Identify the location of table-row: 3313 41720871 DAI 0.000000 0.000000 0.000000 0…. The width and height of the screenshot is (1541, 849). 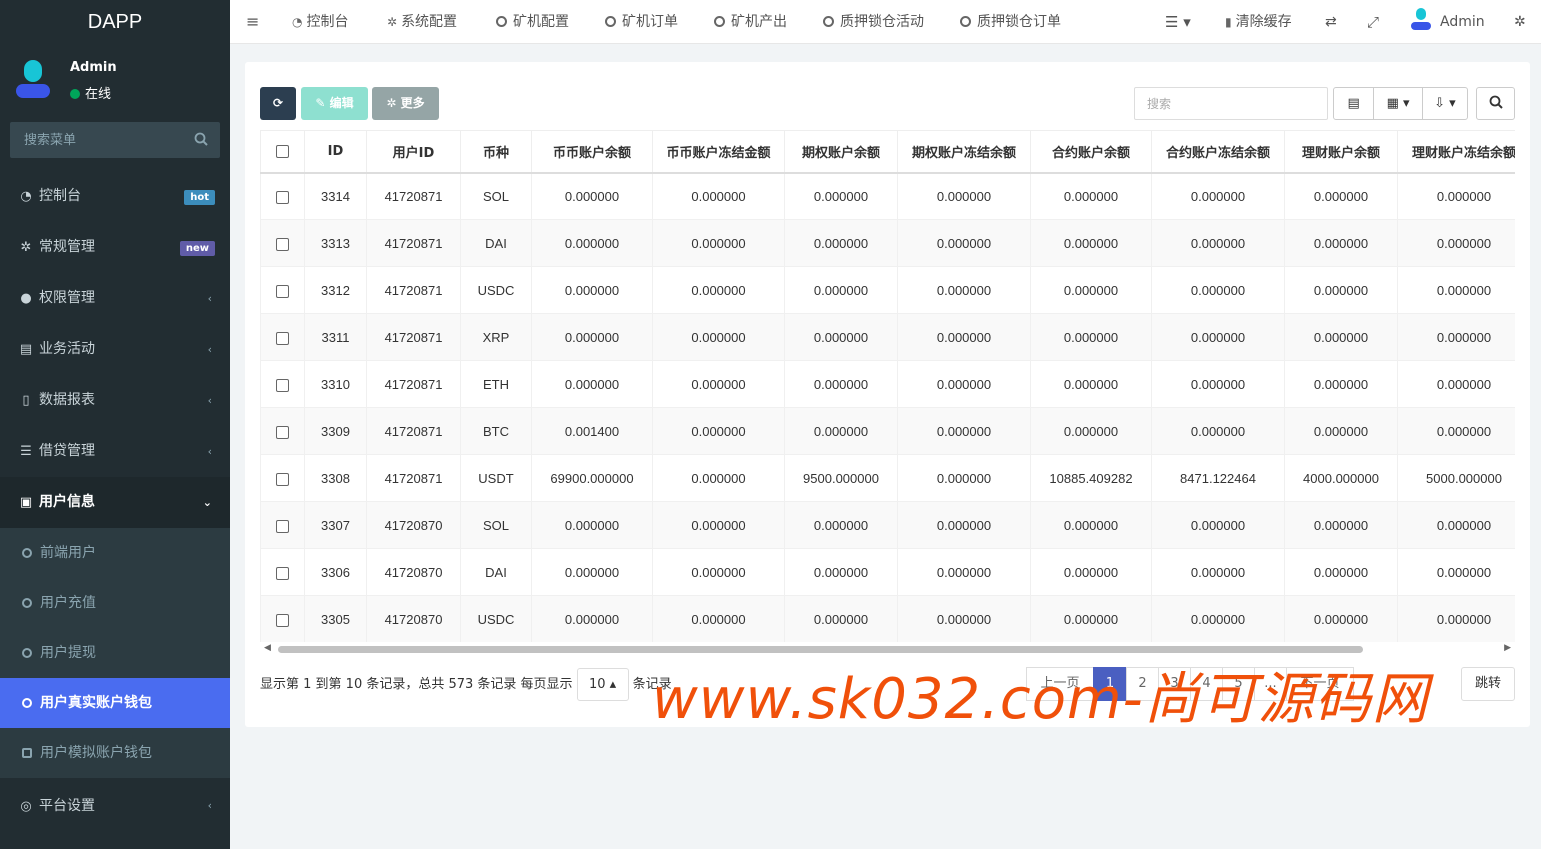
(887, 243).